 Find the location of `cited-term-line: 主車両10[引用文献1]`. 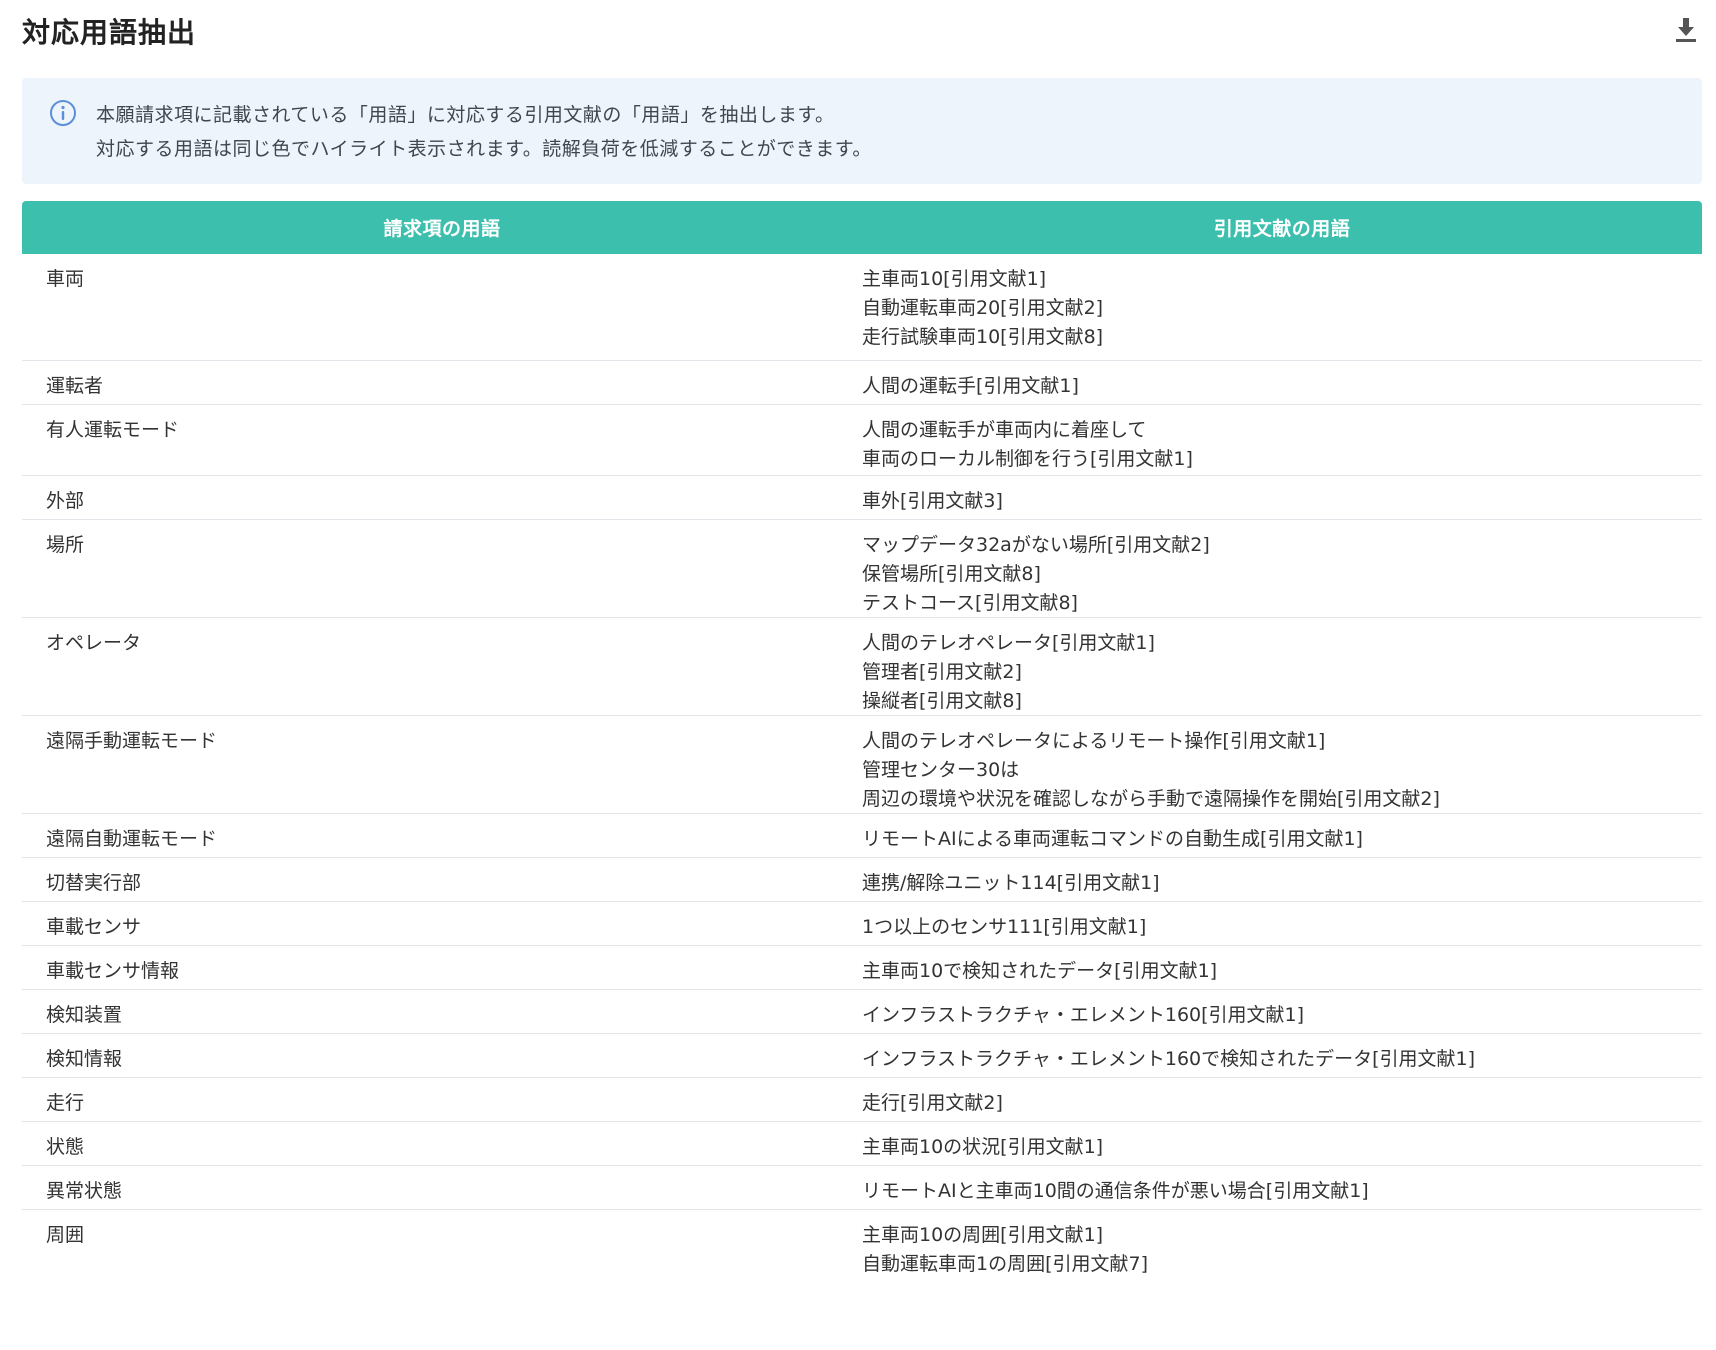

cited-term-line: 主車両10[引用文献1] is located at coordinates (954, 279).